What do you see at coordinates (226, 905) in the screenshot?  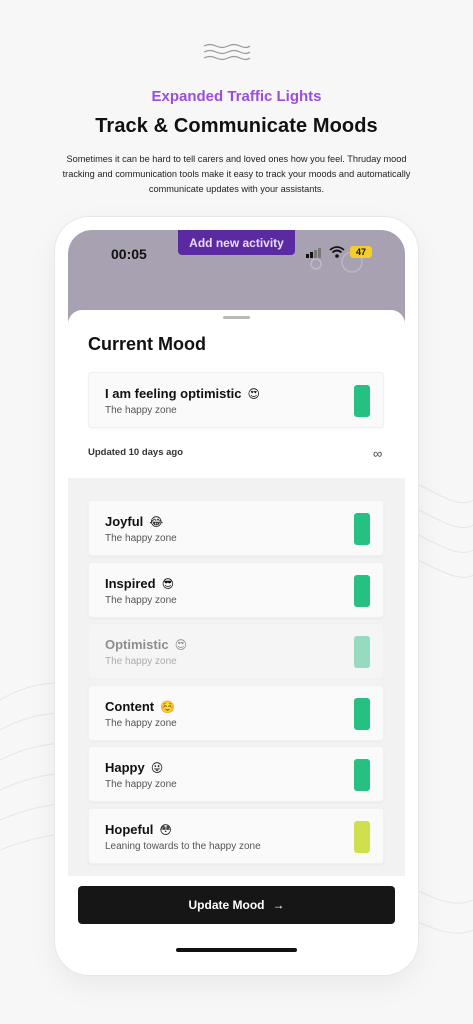 I see `update-mood-label: Update Mood` at bounding box center [226, 905].